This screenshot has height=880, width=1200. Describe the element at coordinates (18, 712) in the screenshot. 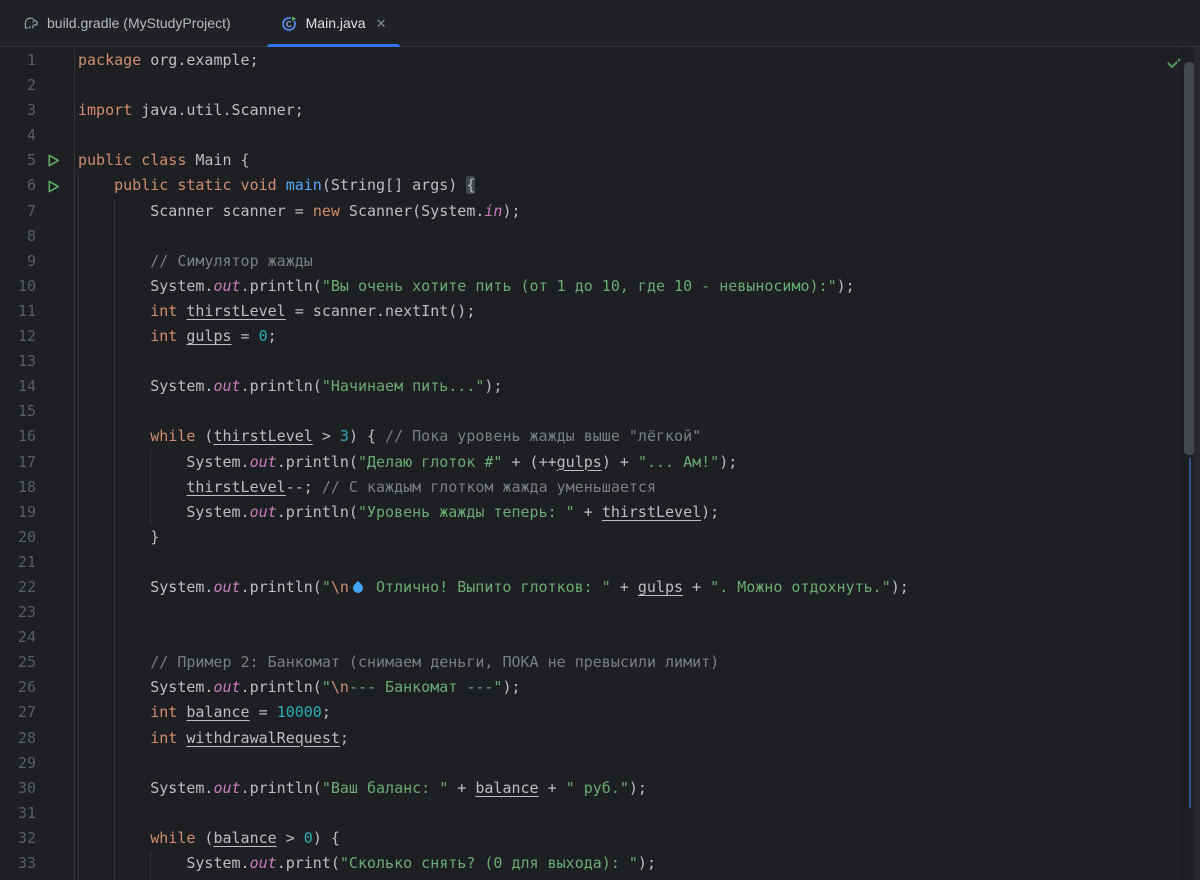

I see `line-number: 27` at that location.